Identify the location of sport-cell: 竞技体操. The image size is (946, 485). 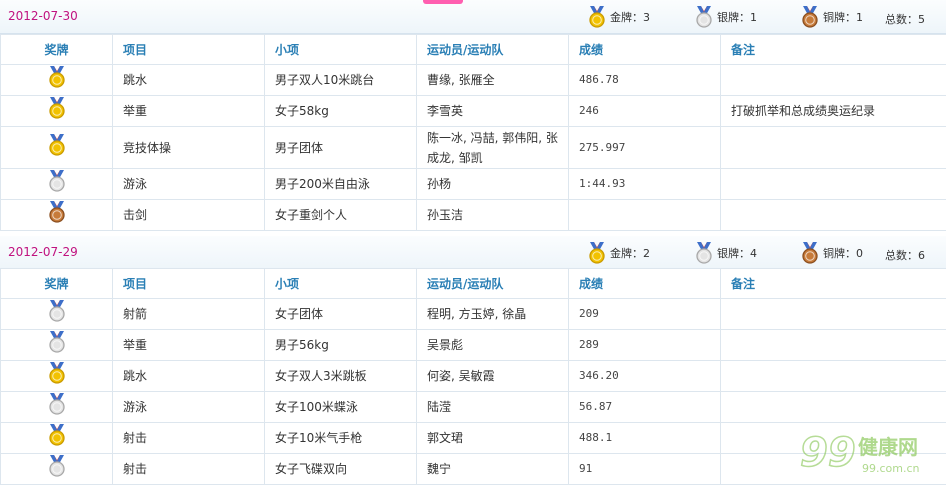
(189, 148).